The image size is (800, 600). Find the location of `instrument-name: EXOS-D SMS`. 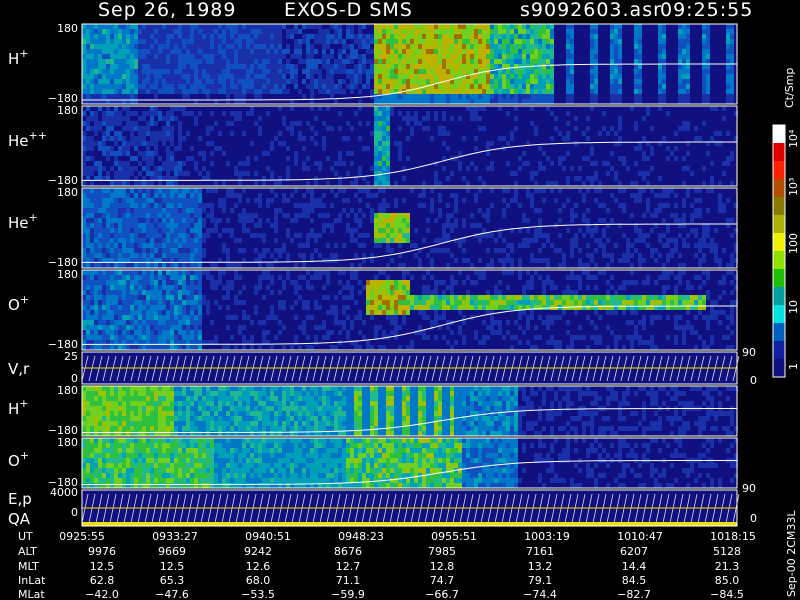

instrument-name: EXOS-D SMS is located at coordinates (348, 10).